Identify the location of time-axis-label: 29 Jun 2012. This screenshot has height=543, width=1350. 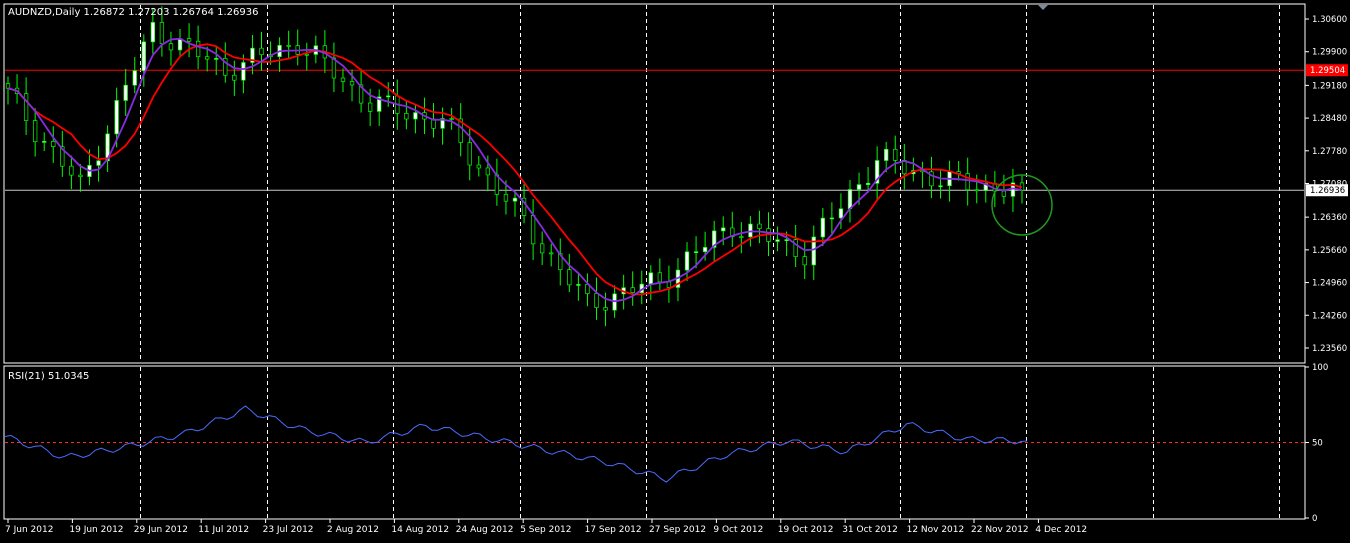
(161, 530).